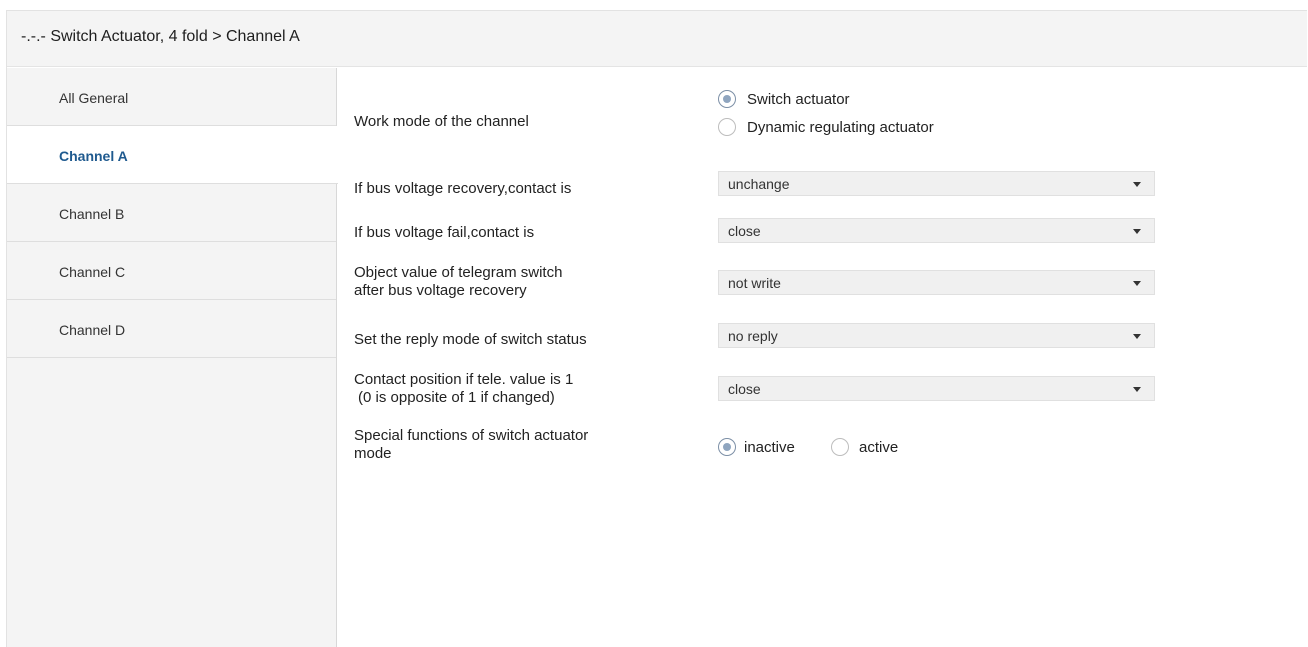 This screenshot has width=1308, height=647. Describe the element at coordinates (171, 271) in the screenshot. I see `sidebar-item-channel-c: Channel C` at that location.